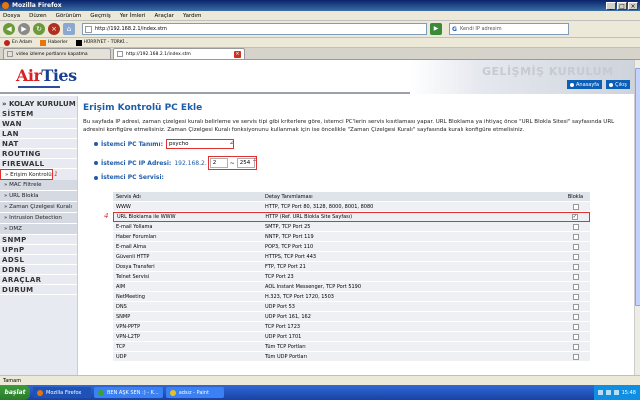  I want to click on stop-icon: ×, so click(54, 29).